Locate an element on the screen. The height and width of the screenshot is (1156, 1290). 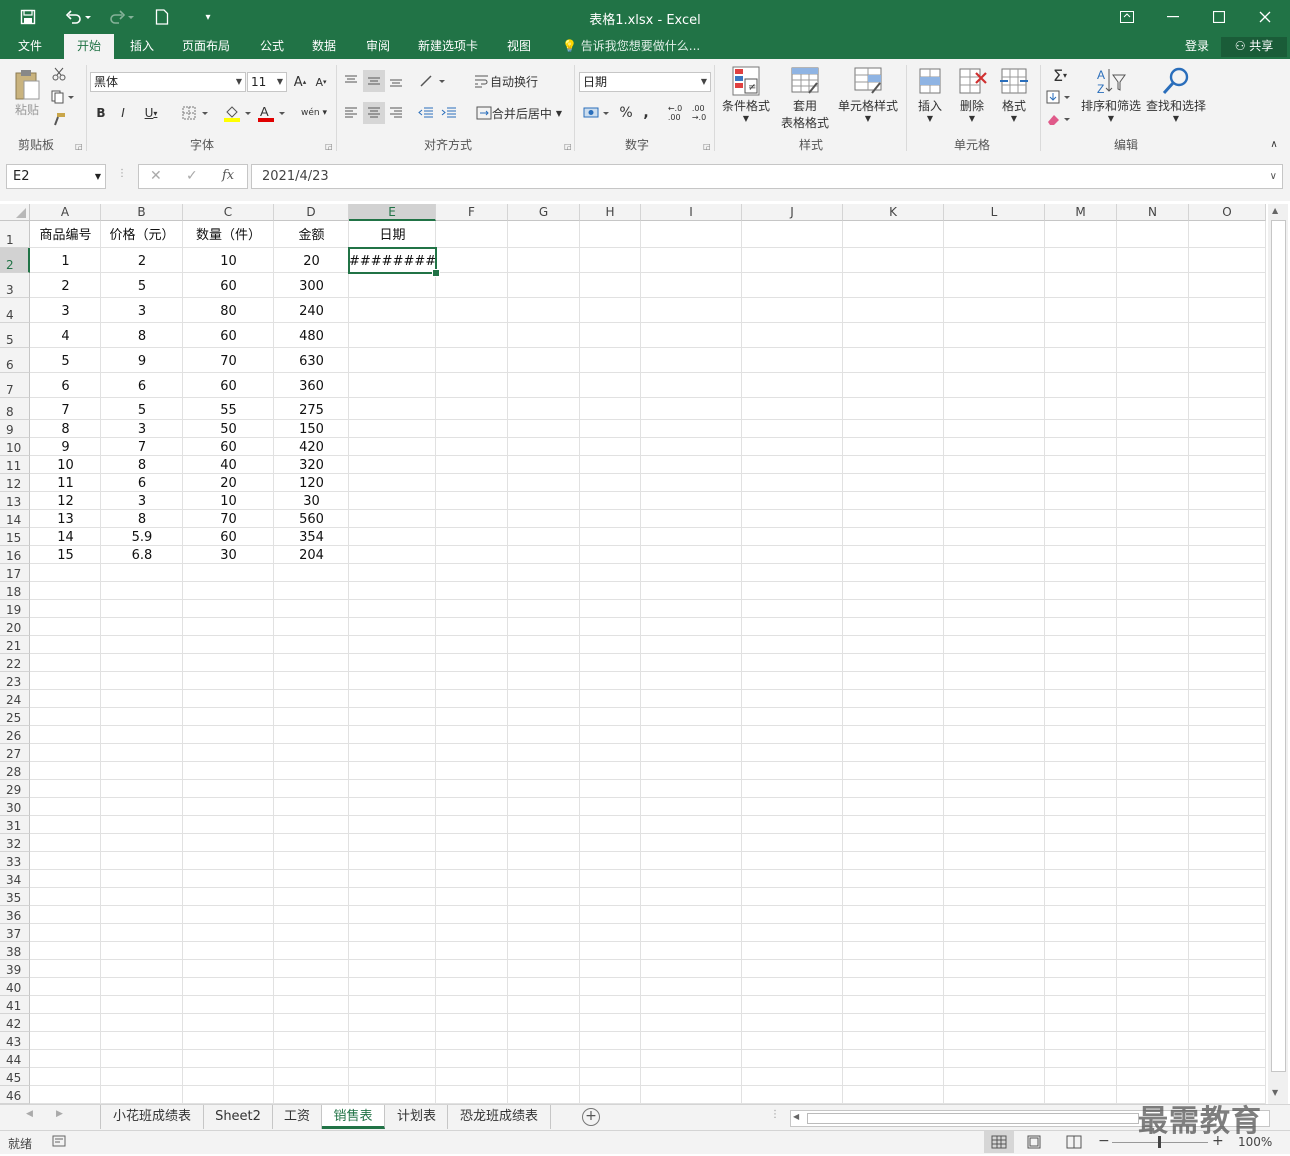
expand-formula-icon: ∨ is located at coordinates (1273, 176).